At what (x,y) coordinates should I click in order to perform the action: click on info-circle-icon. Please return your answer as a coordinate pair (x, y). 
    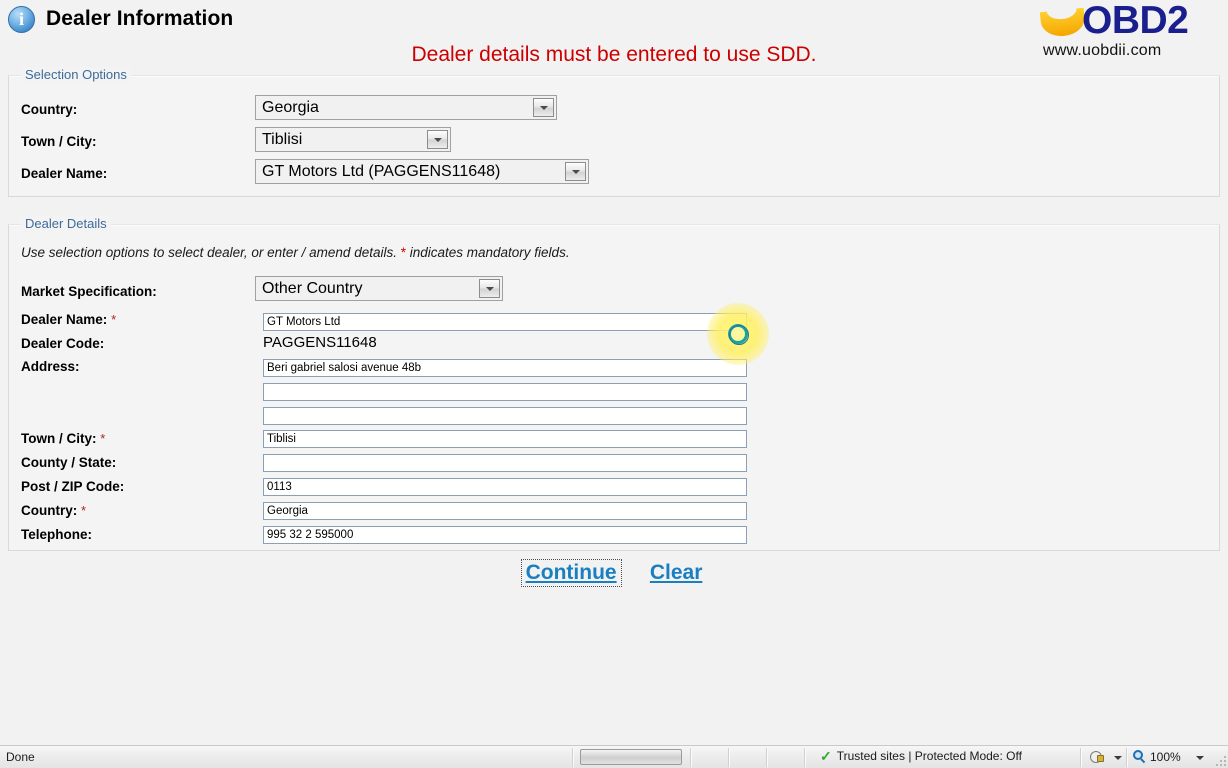
    Looking at the image, I should click on (21, 19).